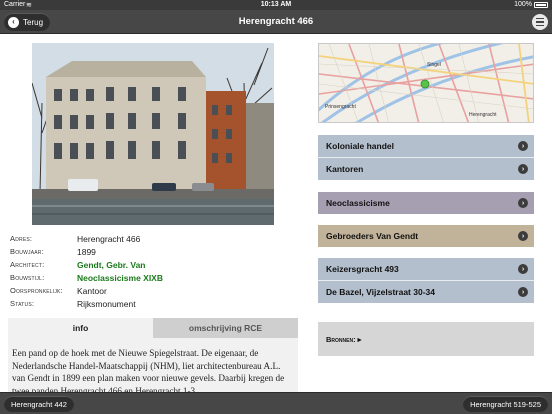  What do you see at coordinates (27, 251) in the screenshot?
I see `detail-label: Bouwjaar:` at bounding box center [27, 251].